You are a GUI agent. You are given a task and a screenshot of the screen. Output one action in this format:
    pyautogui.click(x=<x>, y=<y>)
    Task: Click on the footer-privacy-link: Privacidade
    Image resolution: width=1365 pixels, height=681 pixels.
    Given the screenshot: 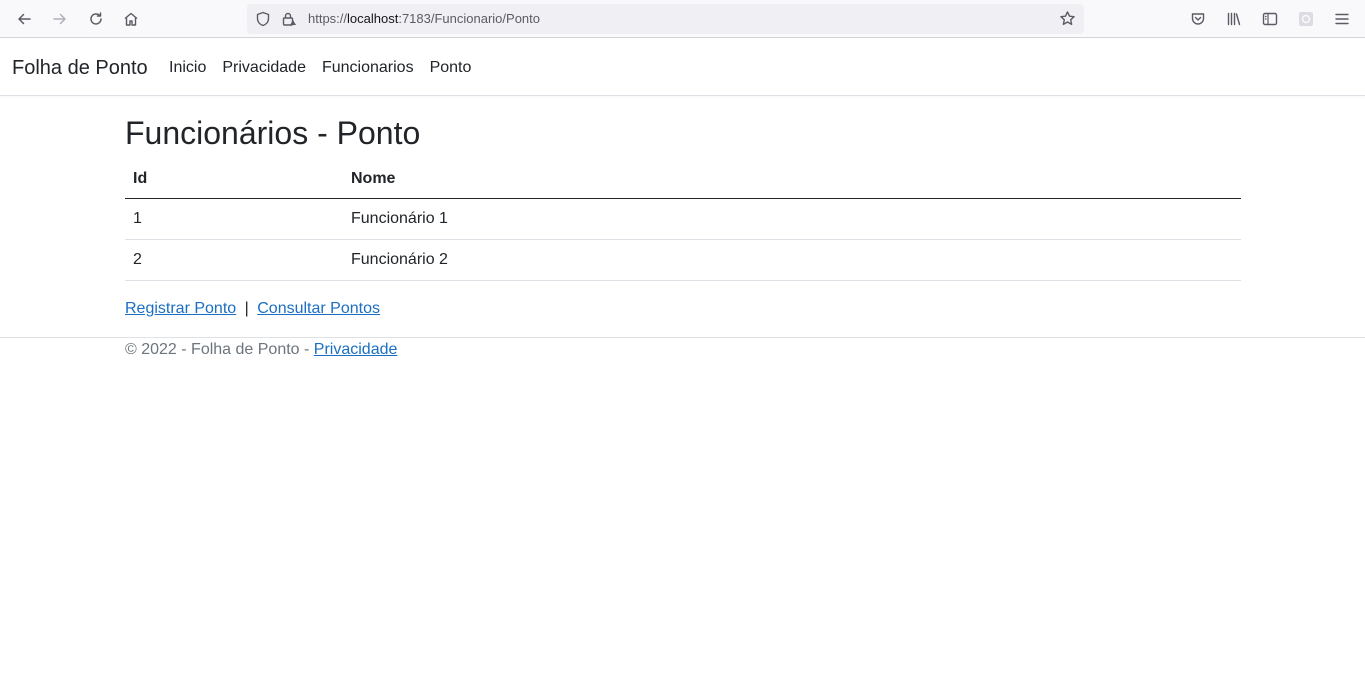 What is the action you would take?
    pyautogui.click(x=356, y=349)
    